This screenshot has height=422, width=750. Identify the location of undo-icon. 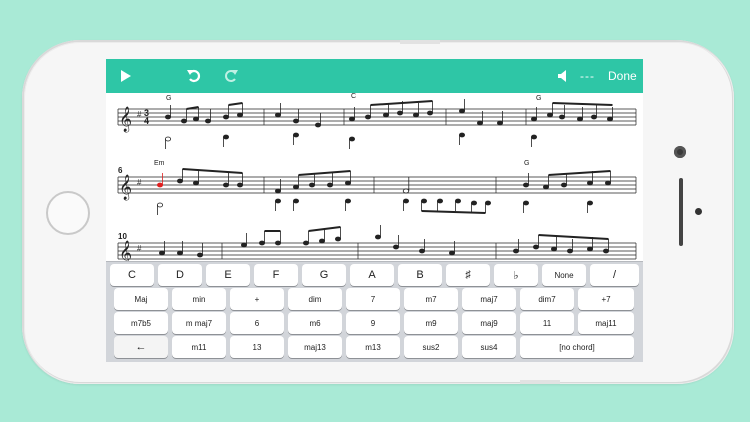
(194, 76).